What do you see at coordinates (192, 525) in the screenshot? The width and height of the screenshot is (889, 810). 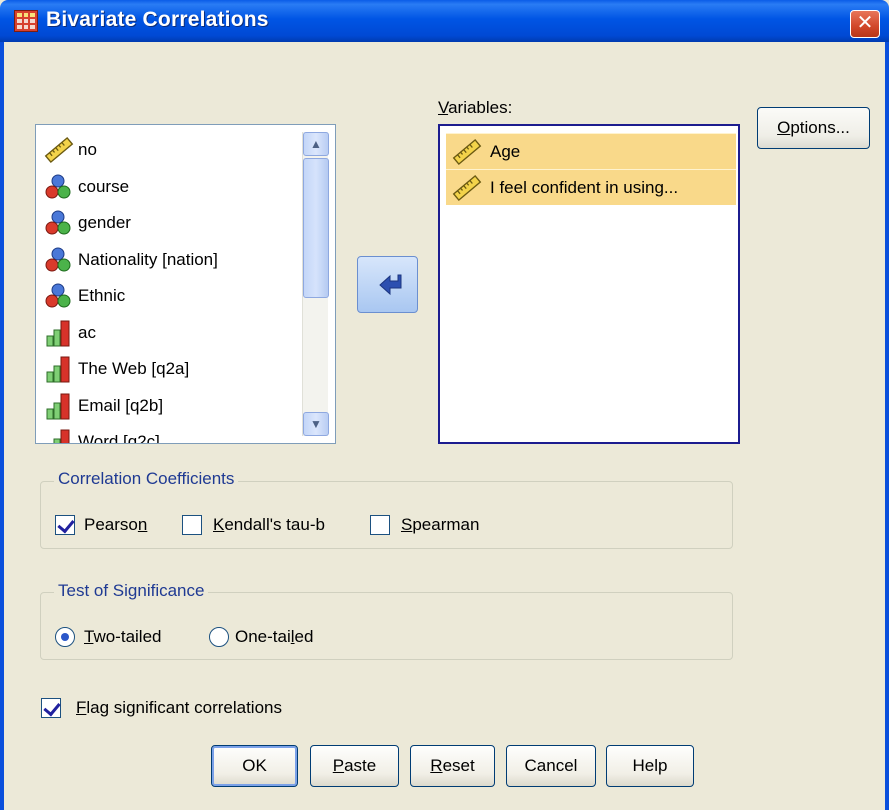 I see `kendall-checkbox` at bounding box center [192, 525].